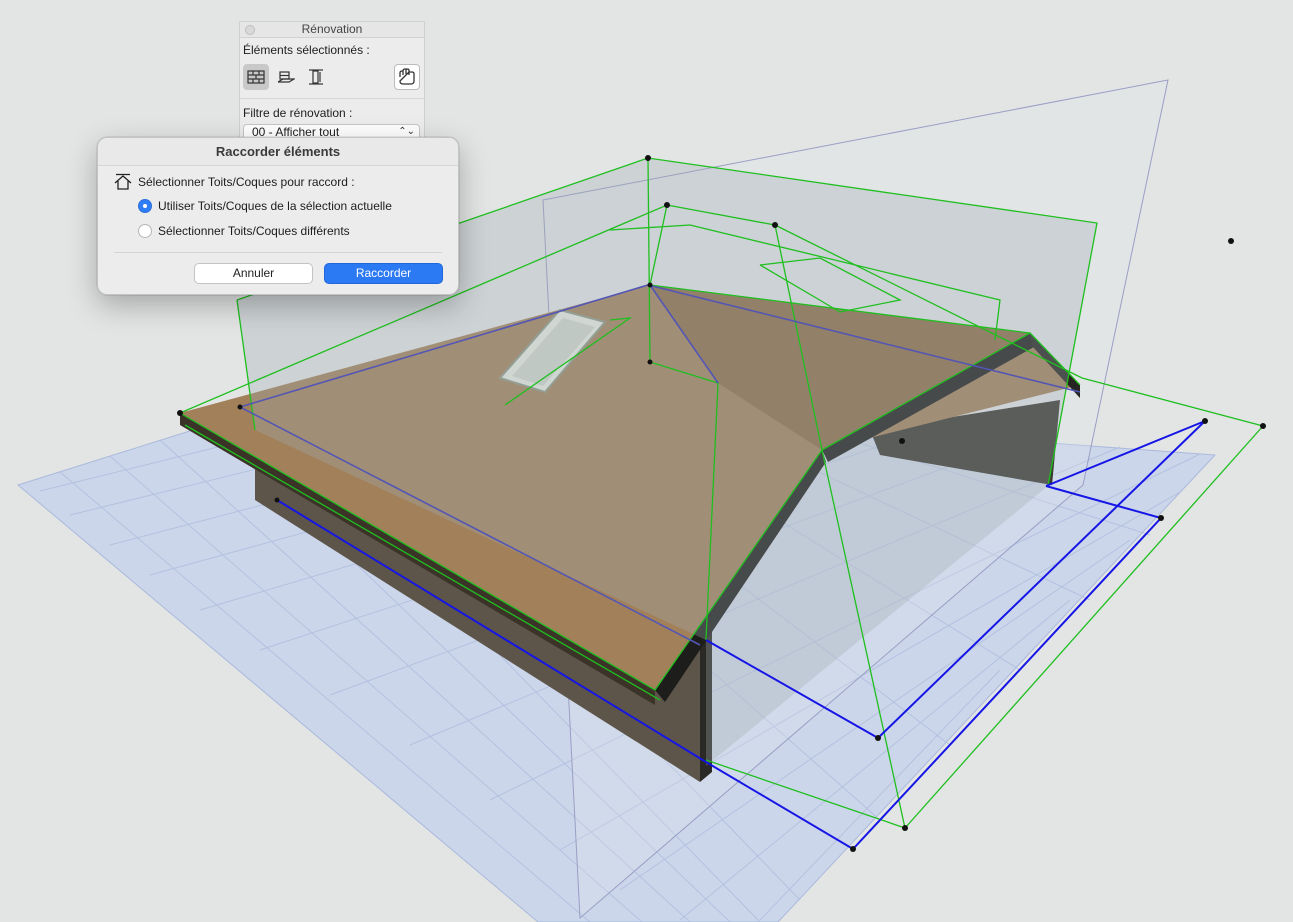 This screenshot has height=922, width=1293. What do you see at coordinates (145, 231) in the screenshot?
I see `radio-different-selection` at bounding box center [145, 231].